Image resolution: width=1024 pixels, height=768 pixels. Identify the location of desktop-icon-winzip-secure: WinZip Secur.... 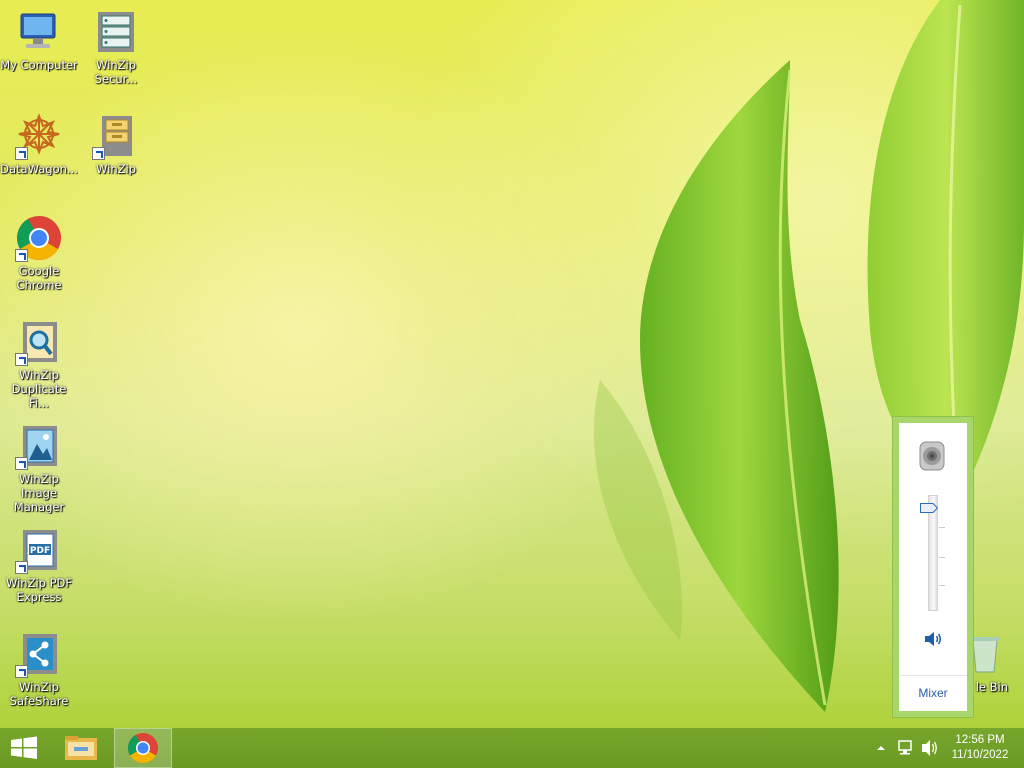
(116, 47).